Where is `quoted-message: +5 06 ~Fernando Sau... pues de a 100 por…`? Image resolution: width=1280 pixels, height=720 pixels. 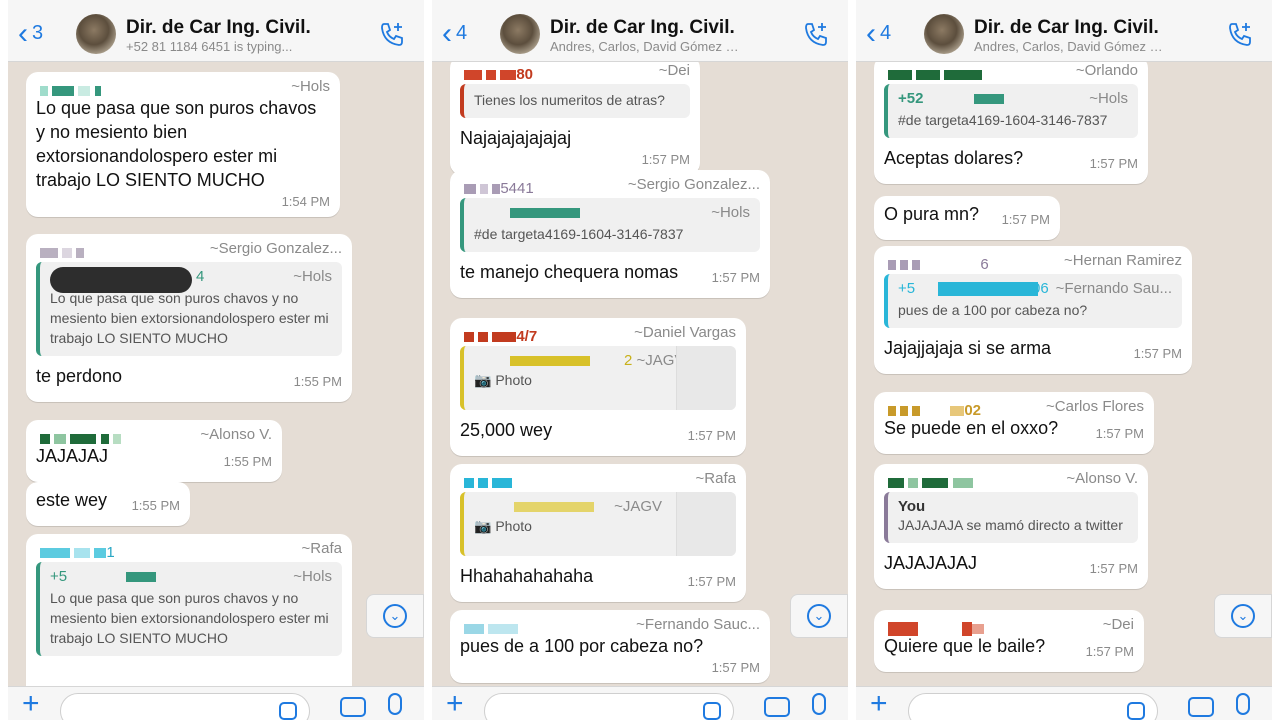 quoted-message: +5 06 ~Fernando Sau... pues de a 100 por… is located at coordinates (1033, 301).